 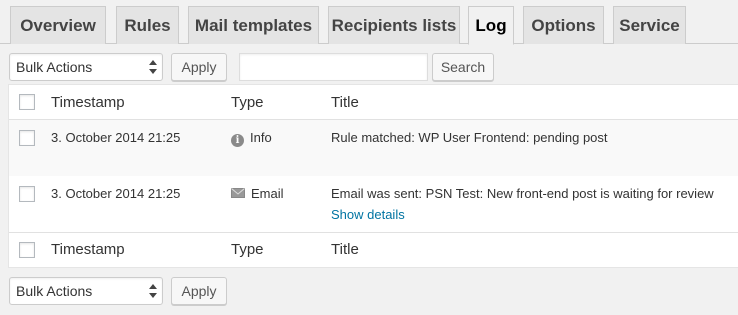 I want to click on column-footer-type: Type, so click(x=247, y=249).